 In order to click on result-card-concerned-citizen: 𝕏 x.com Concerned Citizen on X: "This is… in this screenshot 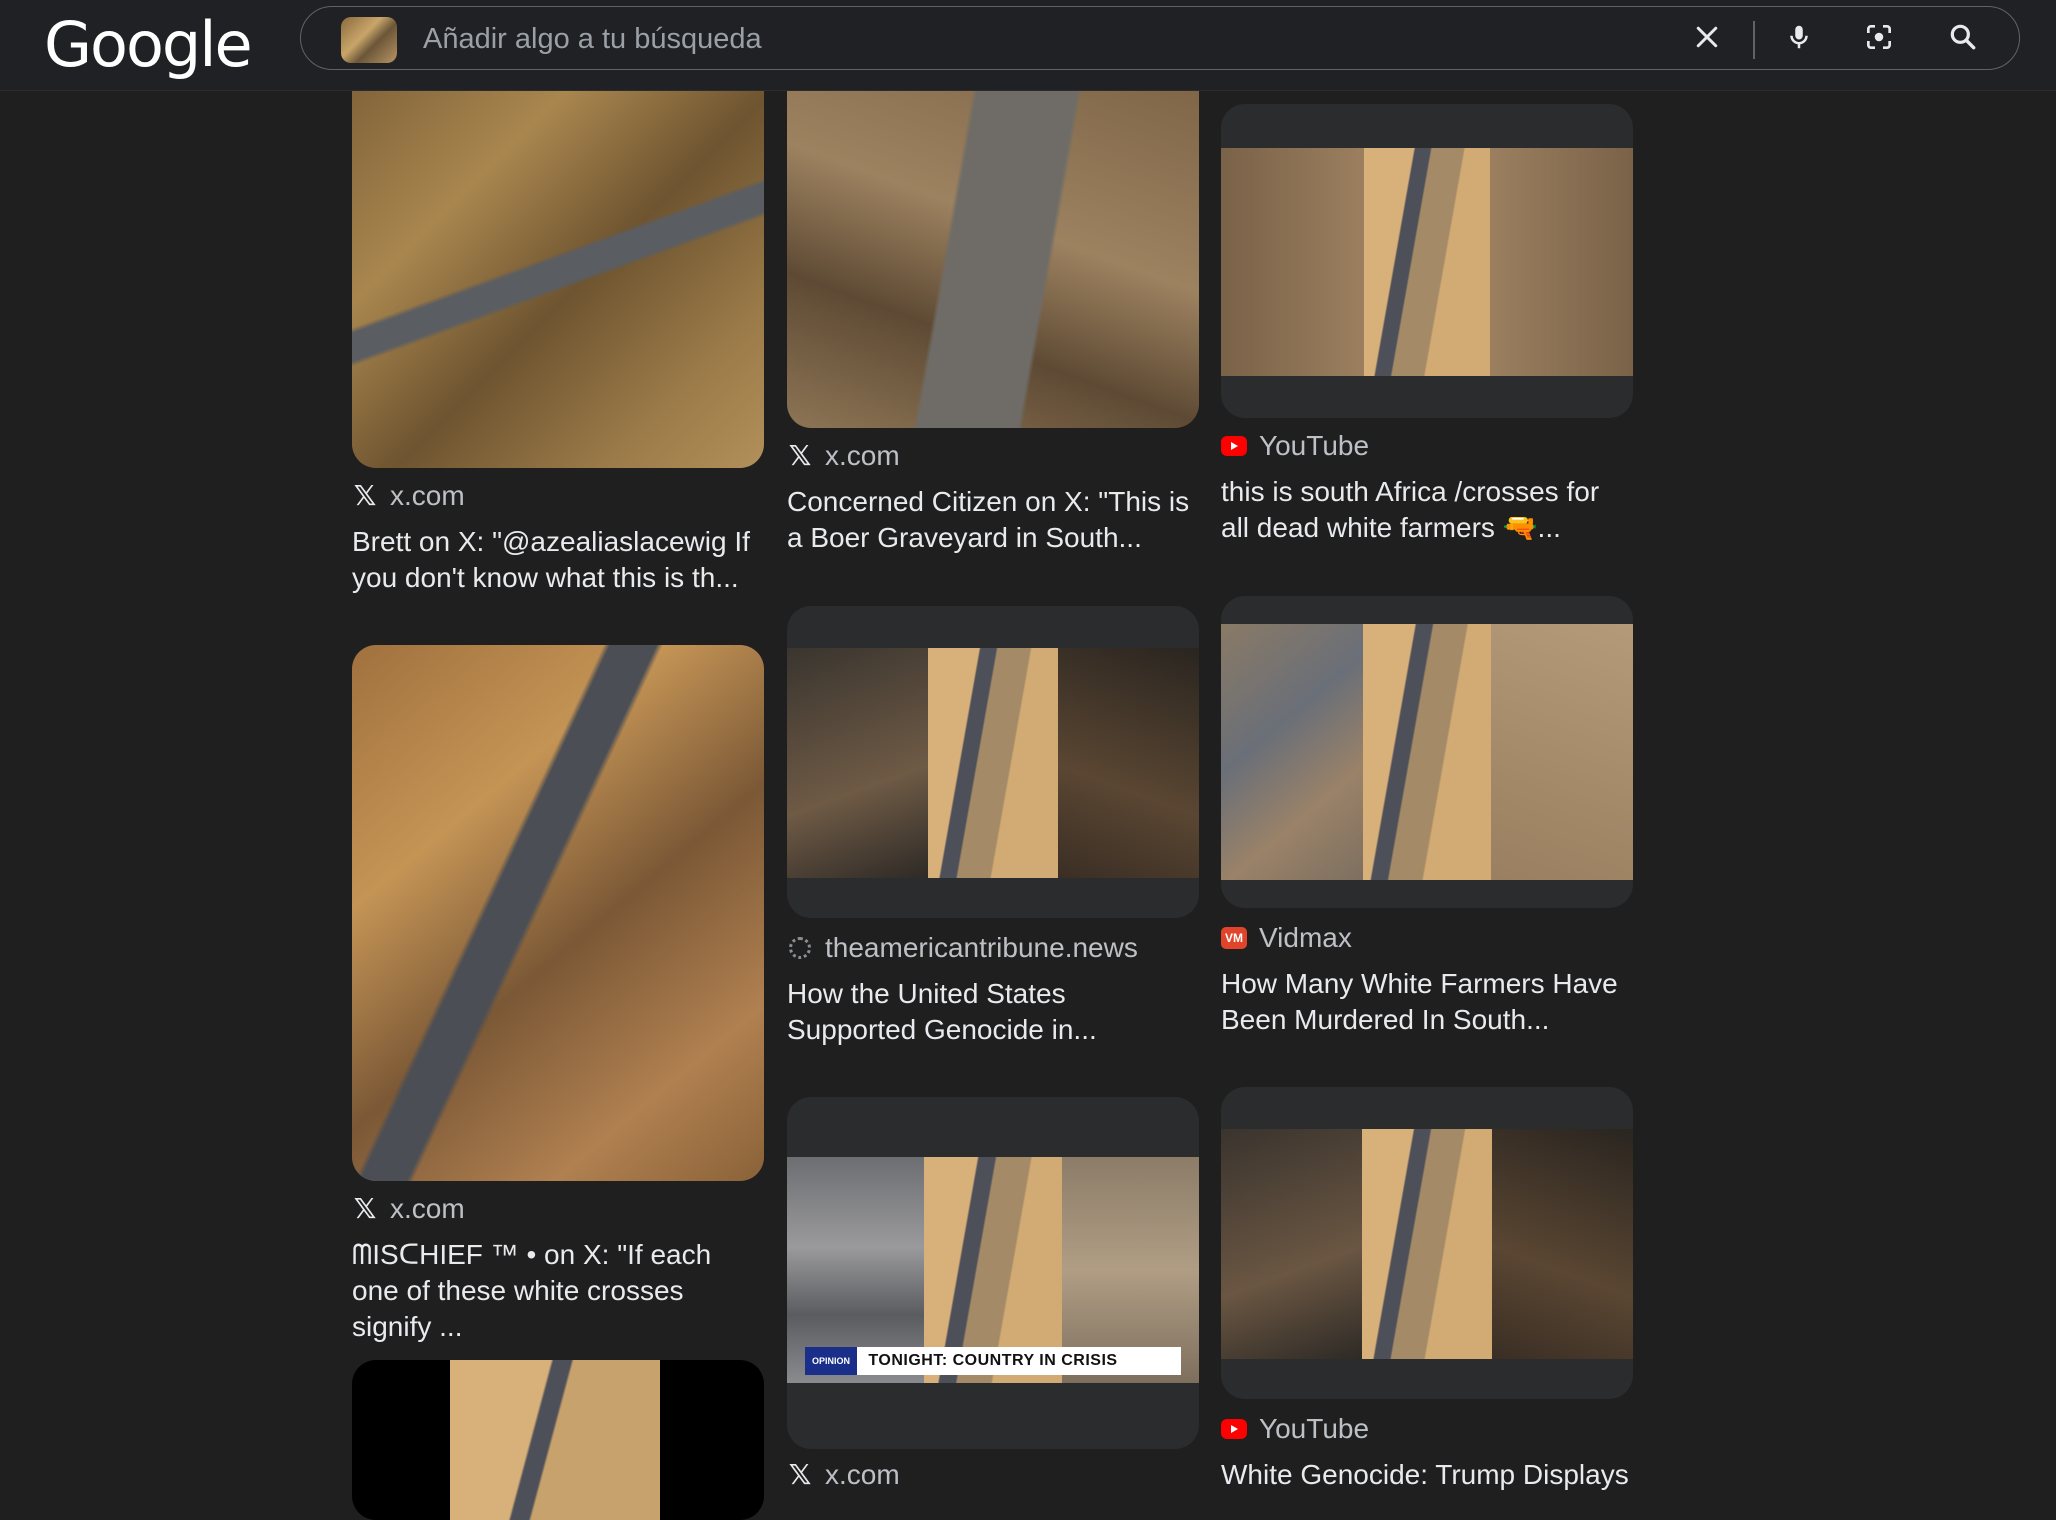, I will do `click(993, 320)`.